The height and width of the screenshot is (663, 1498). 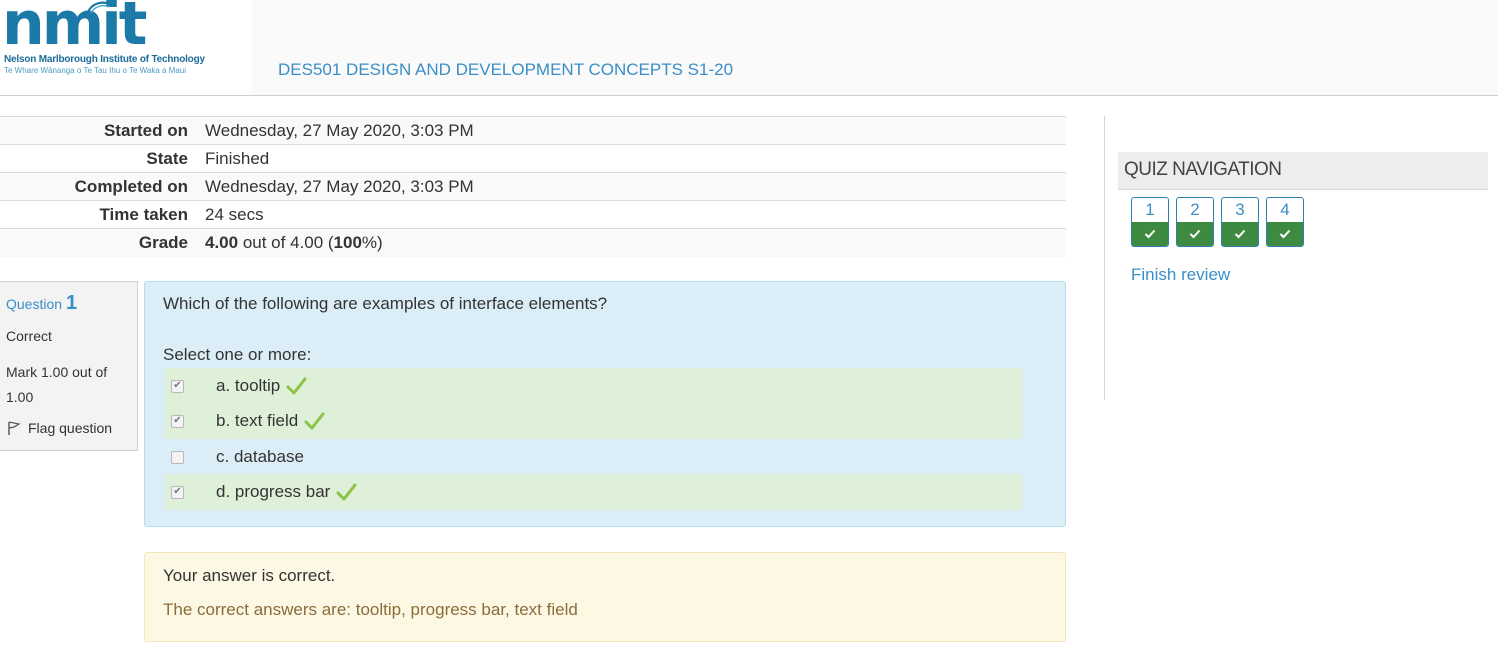 I want to click on summary-label: Started on, so click(x=145, y=130).